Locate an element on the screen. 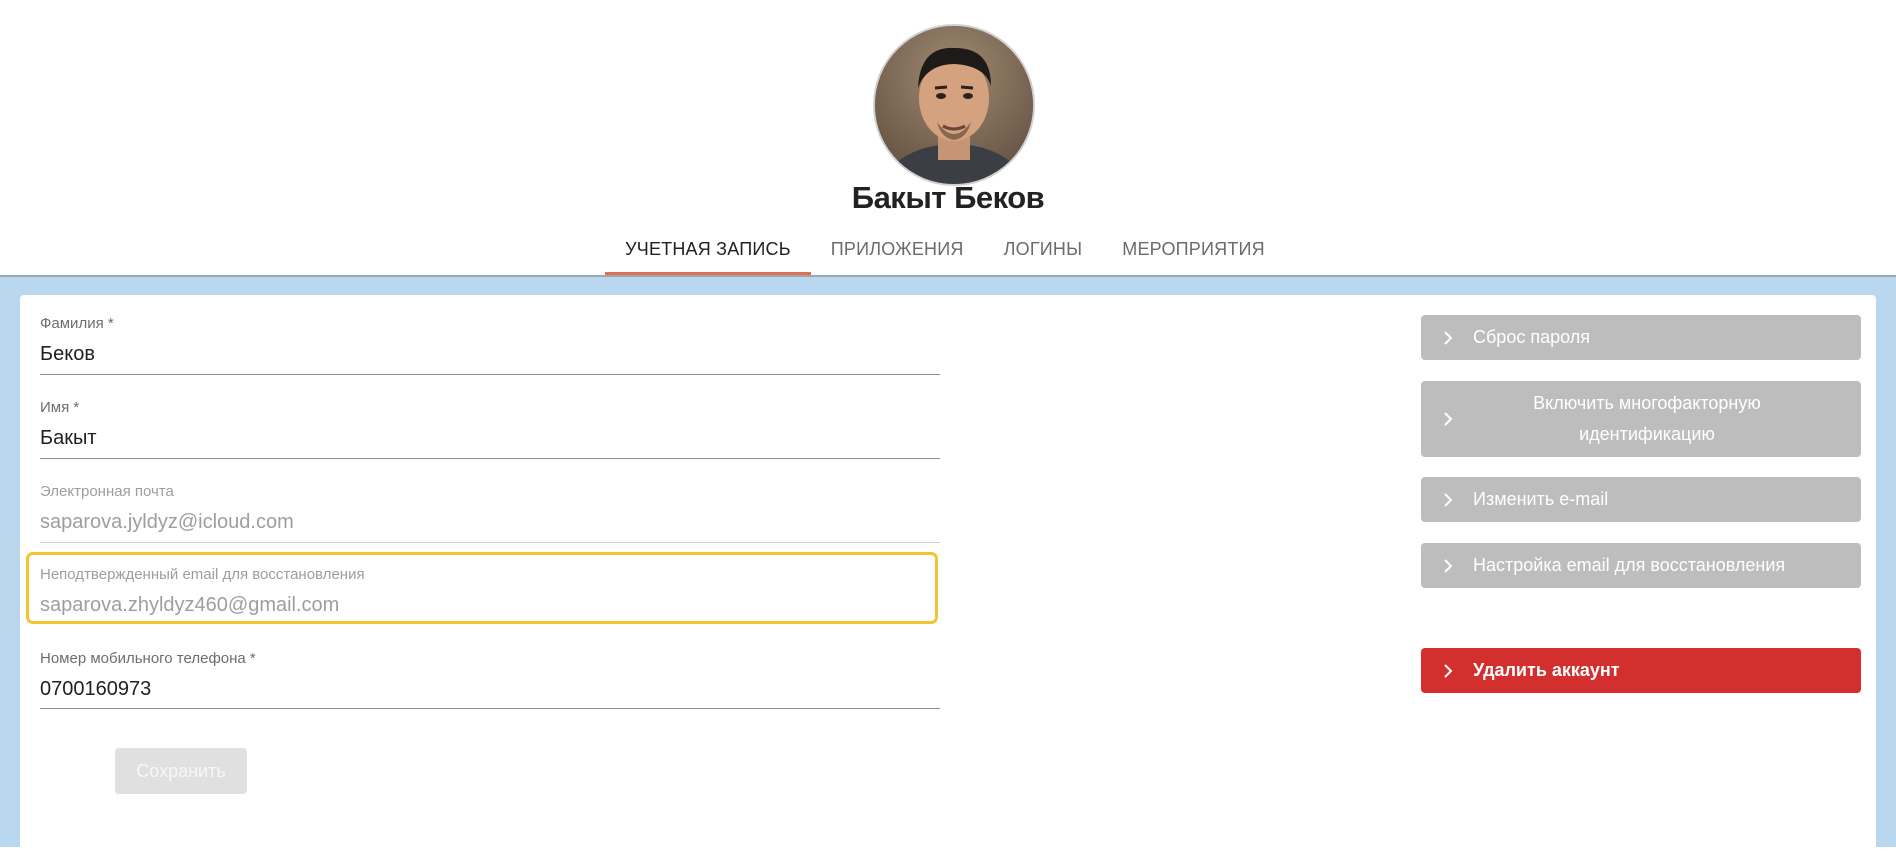  last-name-value: Беков is located at coordinates (67, 354).